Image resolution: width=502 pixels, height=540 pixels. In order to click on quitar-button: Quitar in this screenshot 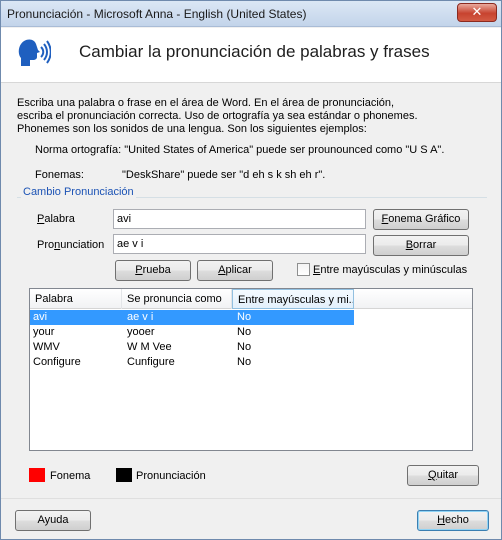, I will do `click(443, 475)`.